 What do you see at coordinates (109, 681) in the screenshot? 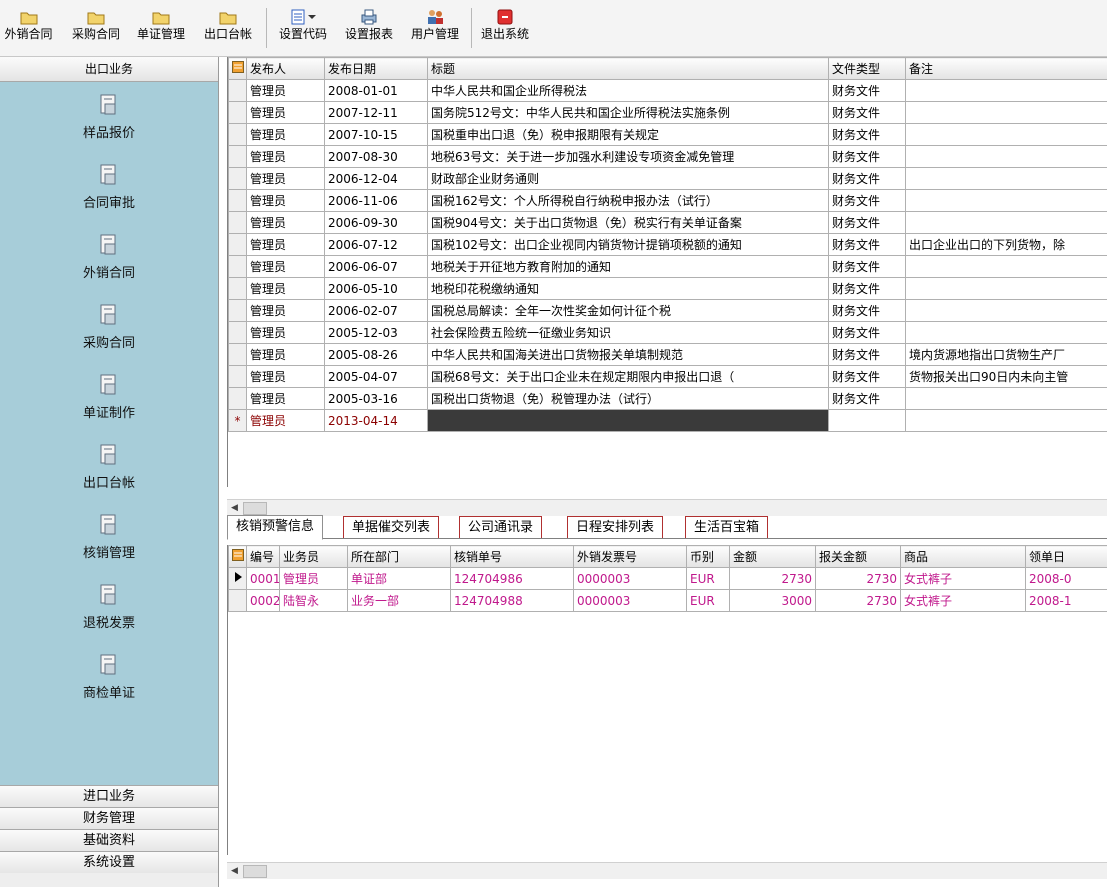
I see `sidebar-item-inspection-docs: 商检单证` at bounding box center [109, 681].